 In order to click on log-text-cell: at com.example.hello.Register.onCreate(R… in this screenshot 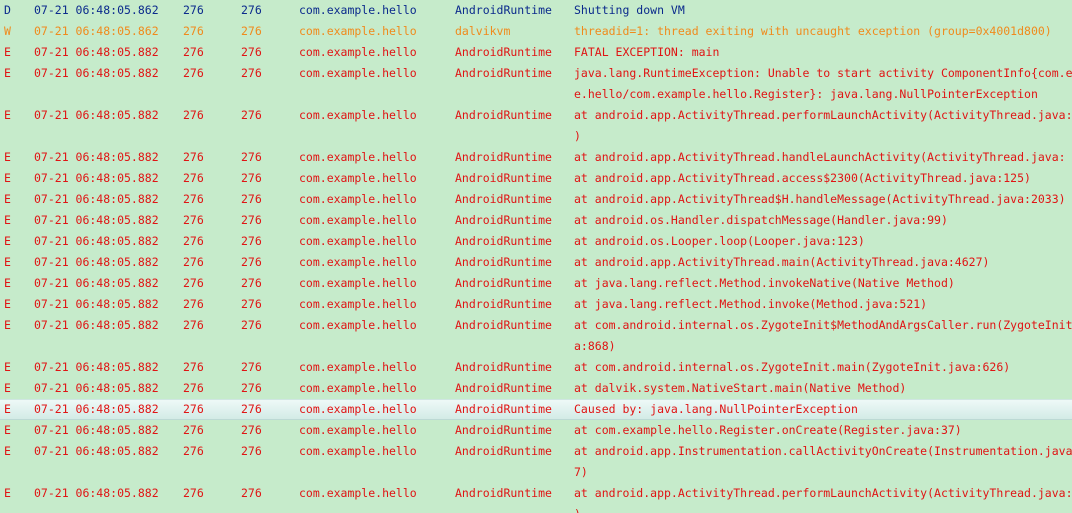, I will do `click(768, 430)`.